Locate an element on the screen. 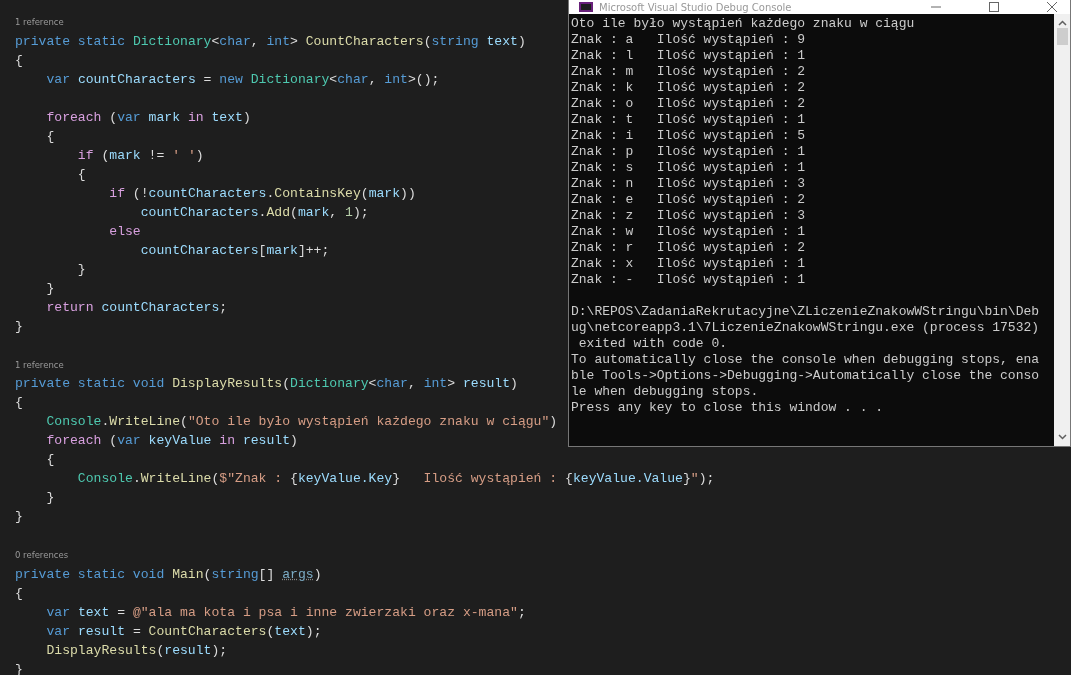 The width and height of the screenshot is (1071, 675). console-line: Press any key to close this window . . . is located at coordinates (727, 408).